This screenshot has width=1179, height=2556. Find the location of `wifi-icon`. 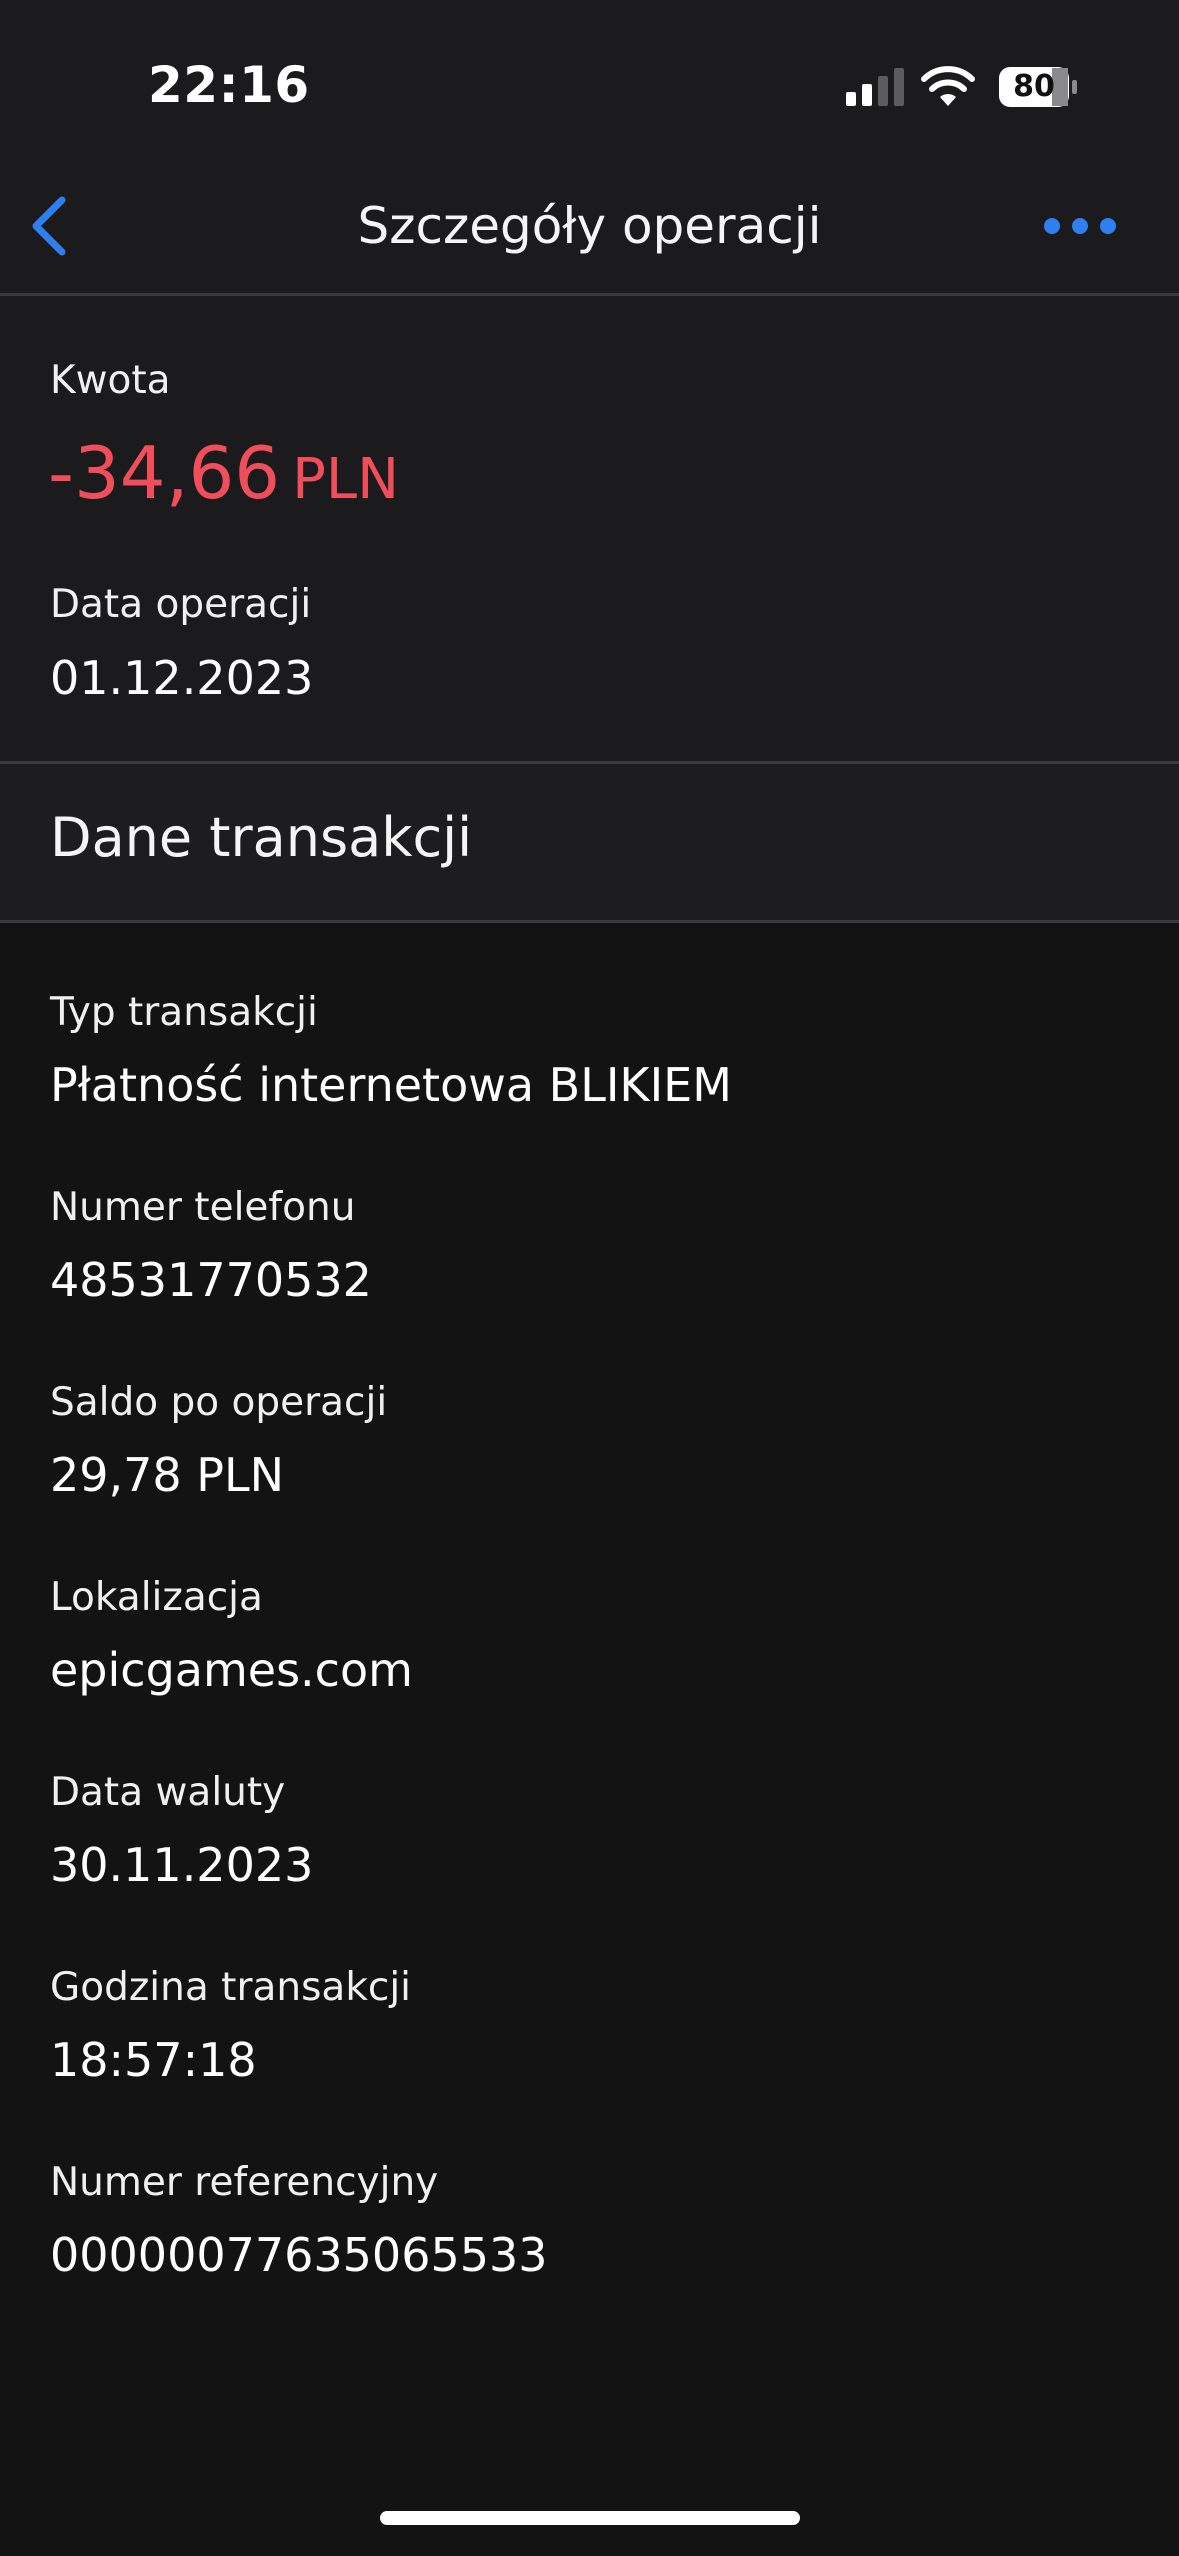

wifi-icon is located at coordinates (948, 86).